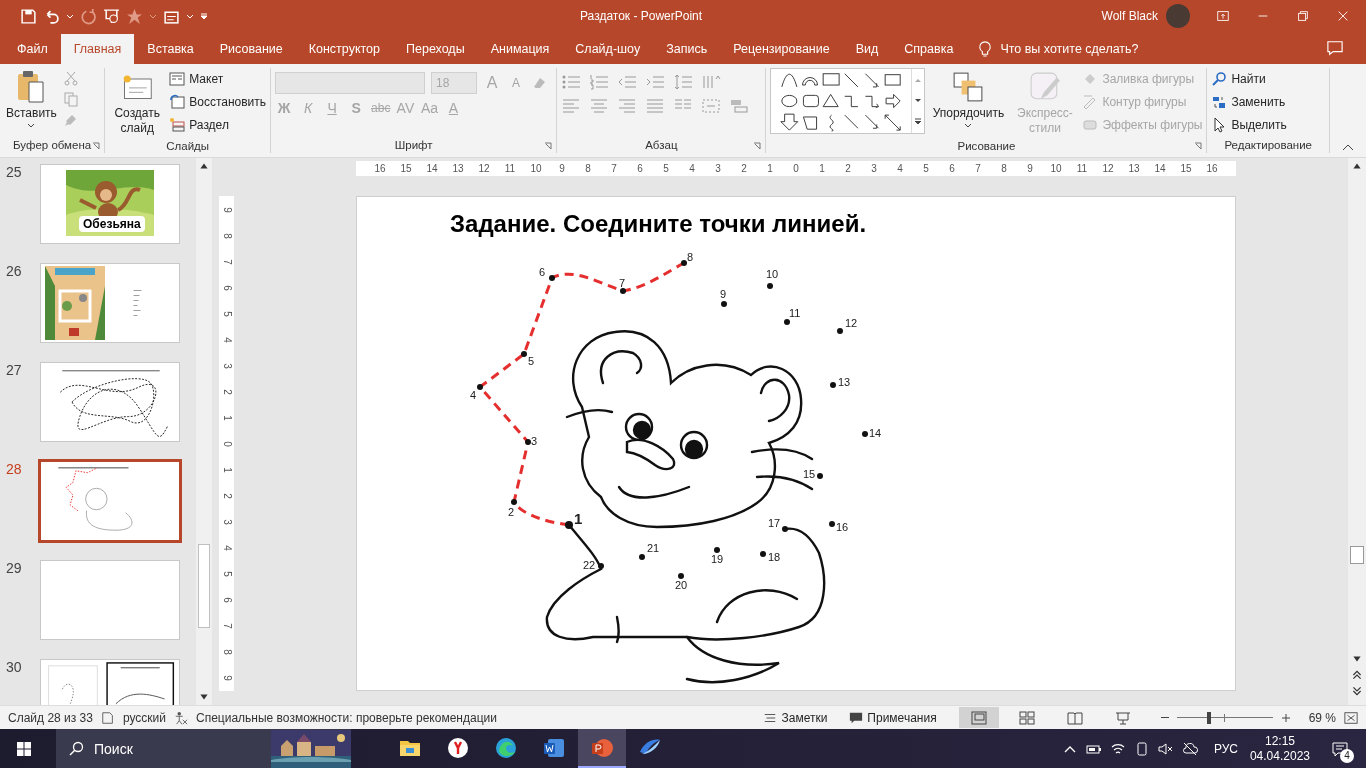 The image size is (1366, 768). Describe the element at coordinates (1322, 717) in the screenshot. I see `zoom-level: 69 %` at that location.